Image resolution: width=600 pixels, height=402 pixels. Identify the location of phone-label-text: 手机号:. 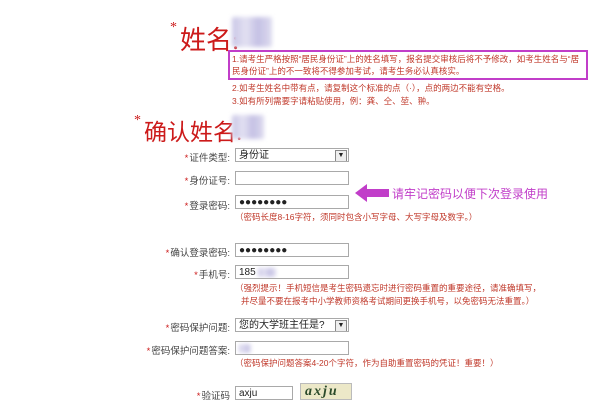
(214, 275).